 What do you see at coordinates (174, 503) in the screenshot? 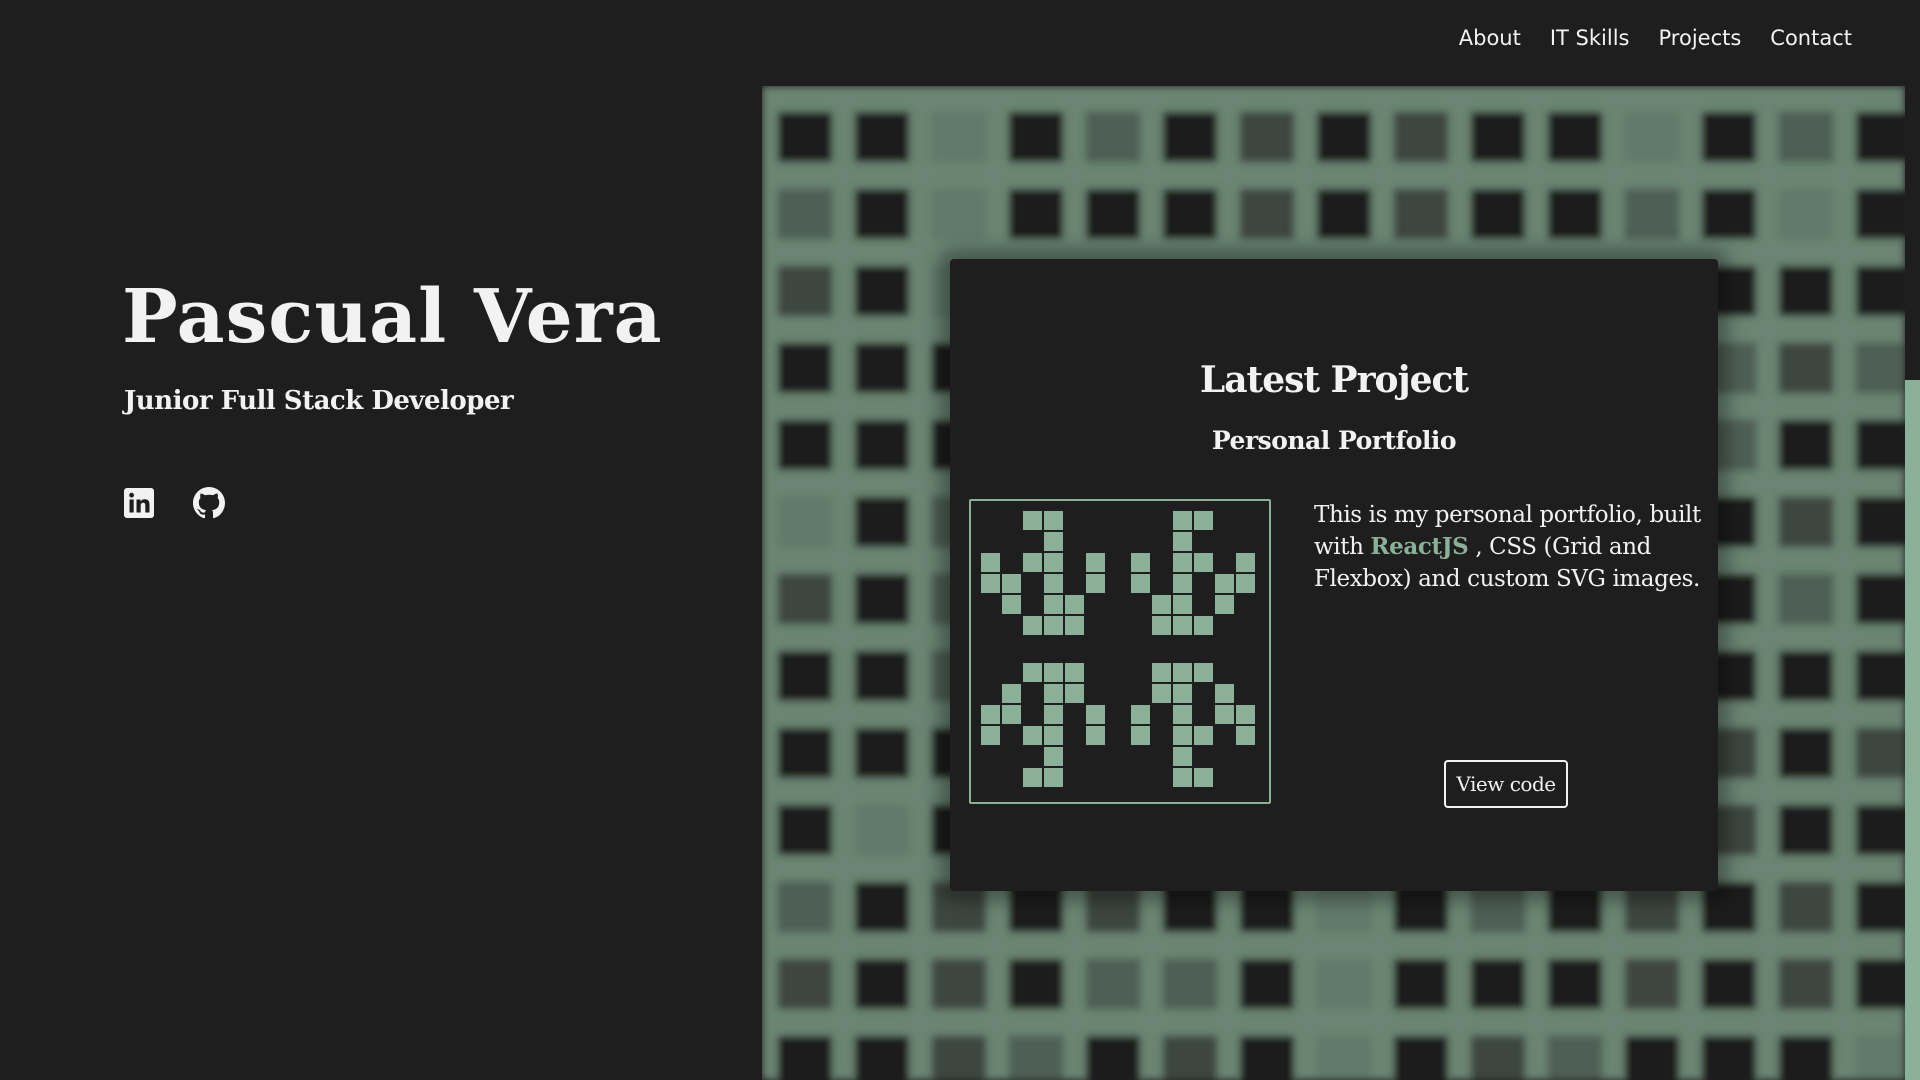
I see `social-links` at bounding box center [174, 503].